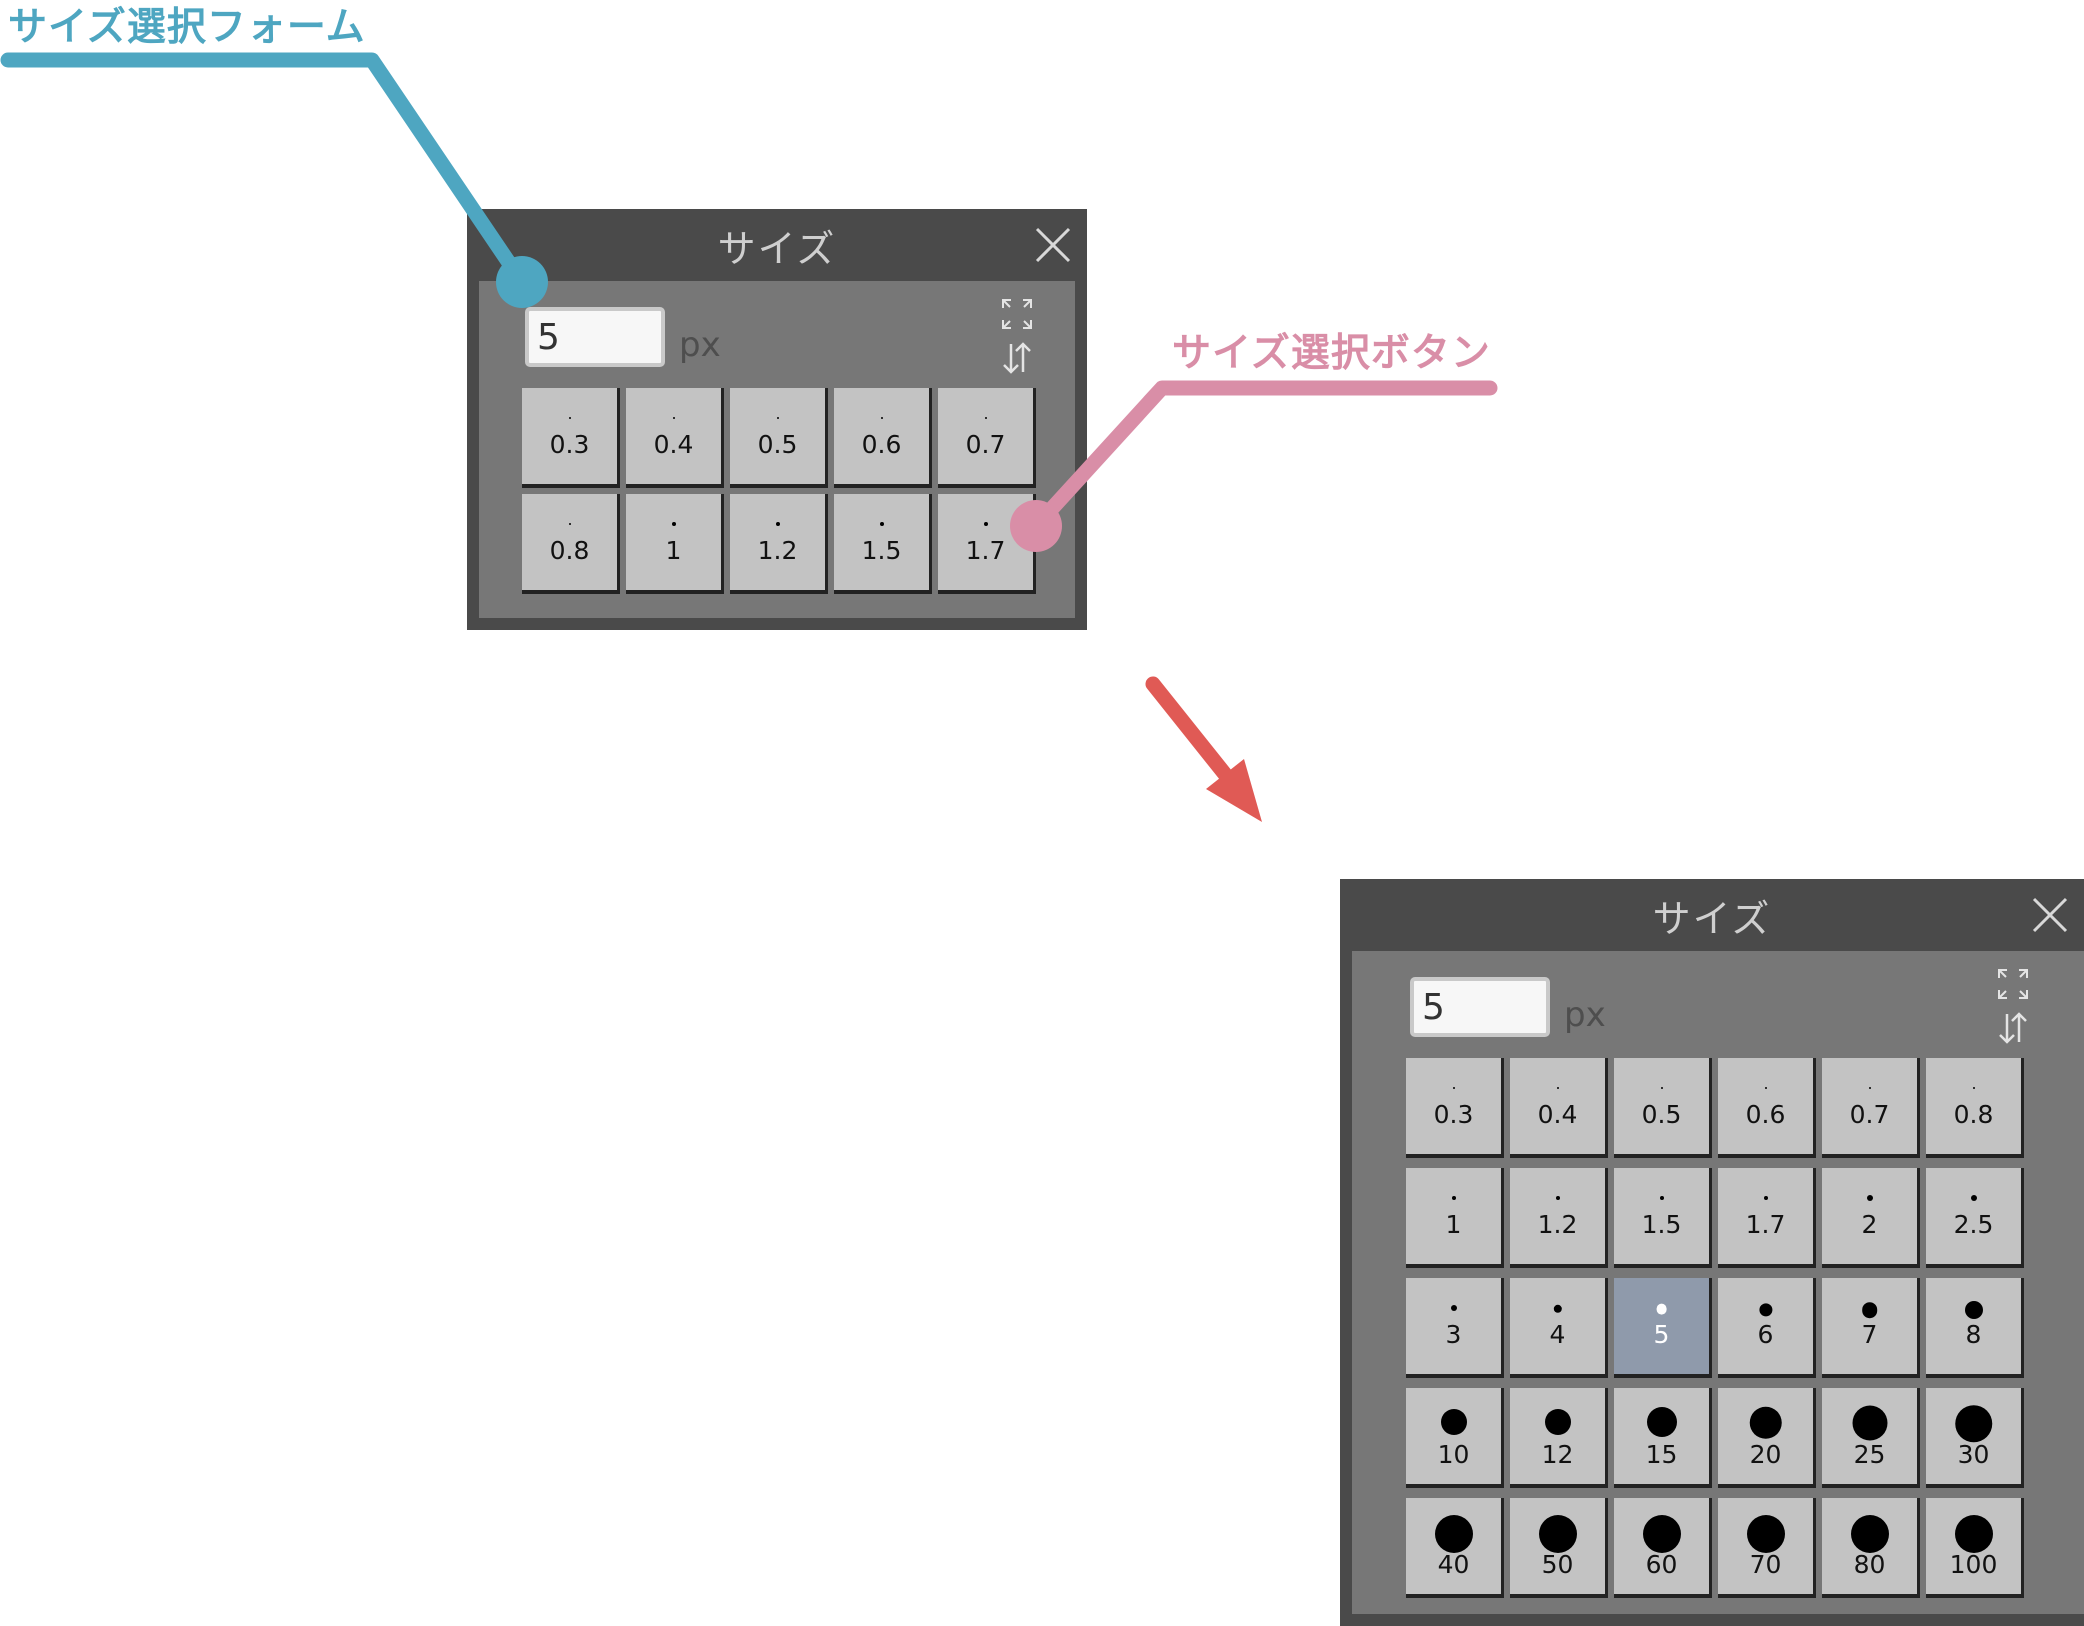 Image resolution: width=2084 pixels, height=1626 pixels. What do you see at coordinates (1190, 731) in the screenshot?
I see `transition-arrow-shaft` at bounding box center [1190, 731].